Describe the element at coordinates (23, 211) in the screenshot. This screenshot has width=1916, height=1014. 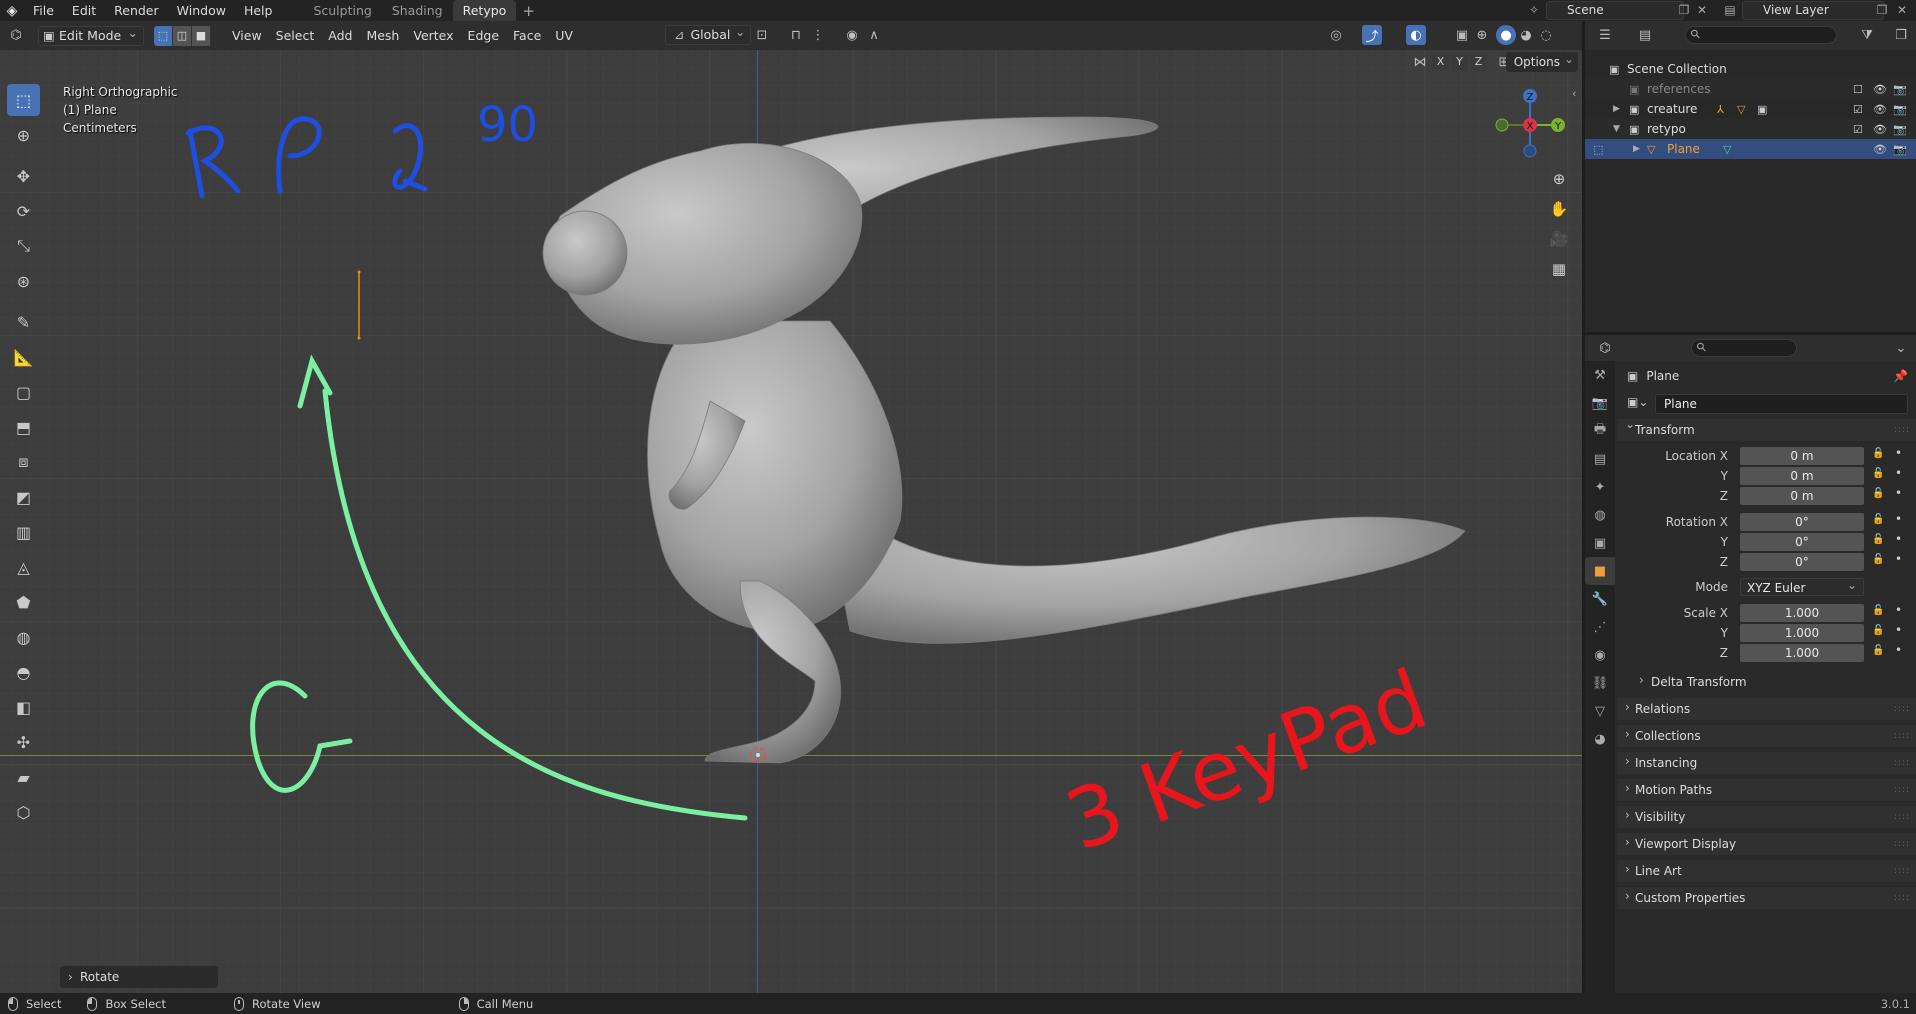
I see `rotate-tool-icon: ⟳` at that location.